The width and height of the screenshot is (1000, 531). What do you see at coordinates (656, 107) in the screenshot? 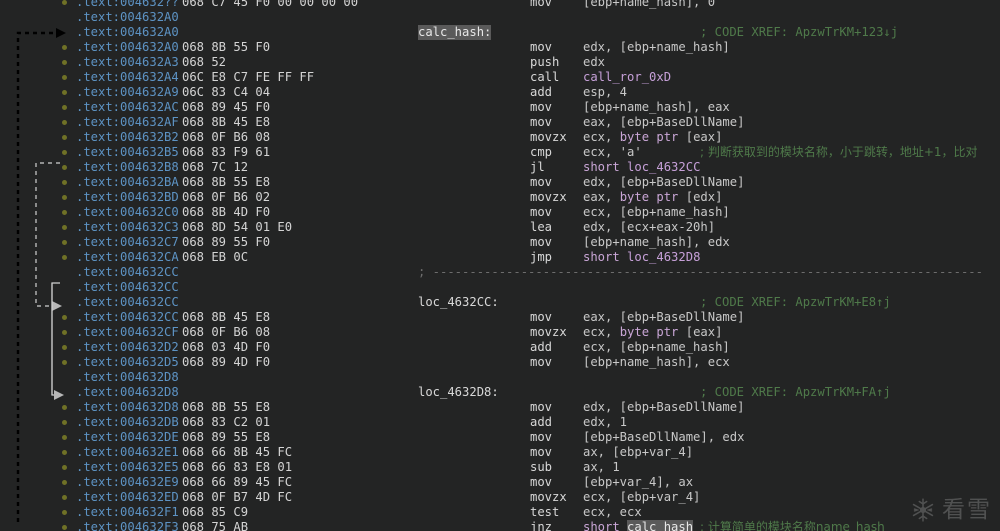
I see `row-operands: [ebp+name_hash], eax` at bounding box center [656, 107].